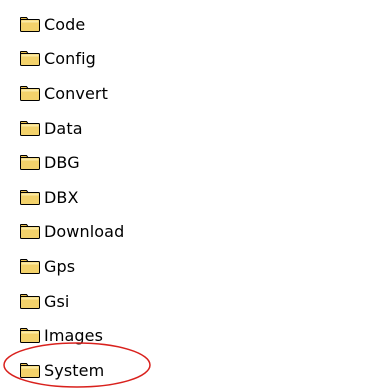  I want to click on folder-item-download: Download, so click(71, 232).